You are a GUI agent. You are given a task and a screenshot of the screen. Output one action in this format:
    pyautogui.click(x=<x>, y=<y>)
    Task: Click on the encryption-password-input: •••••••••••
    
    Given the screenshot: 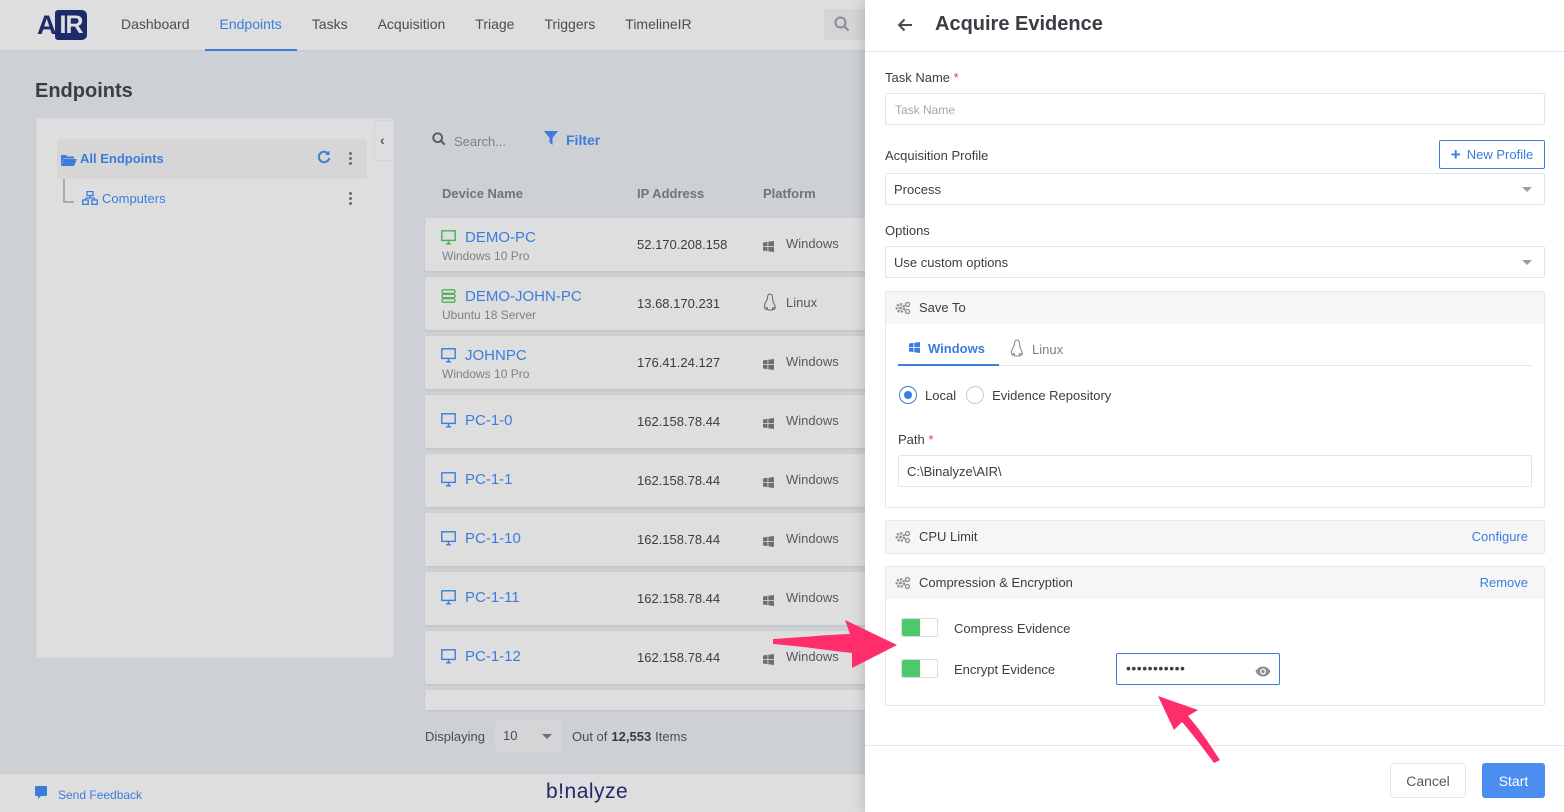 What is the action you would take?
    pyautogui.click(x=1198, y=669)
    